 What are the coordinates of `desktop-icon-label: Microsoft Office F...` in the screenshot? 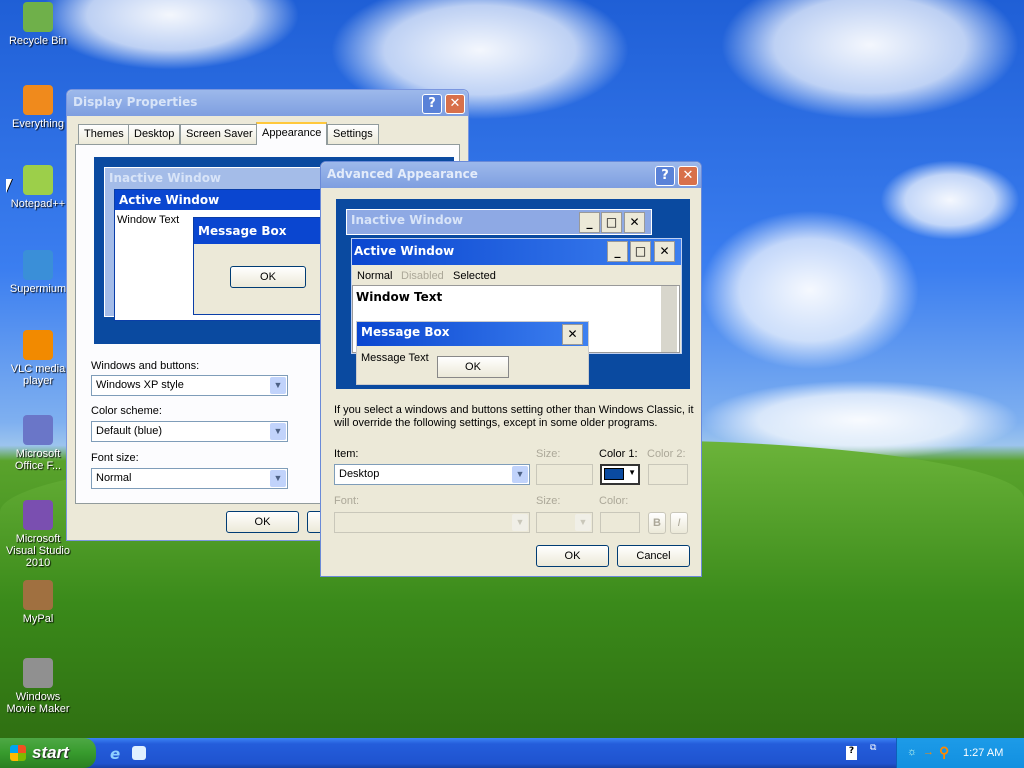 It's located at (38, 460).